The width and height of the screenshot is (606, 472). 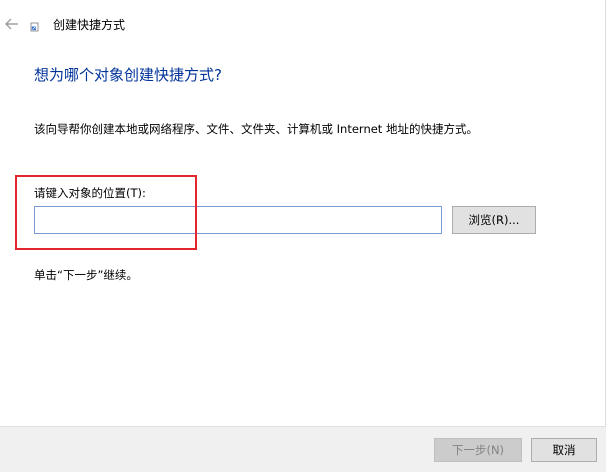 What do you see at coordinates (86, 275) in the screenshot?
I see `continue-hint: 单击“下一步”继续。` at bounding box center [86, 275].